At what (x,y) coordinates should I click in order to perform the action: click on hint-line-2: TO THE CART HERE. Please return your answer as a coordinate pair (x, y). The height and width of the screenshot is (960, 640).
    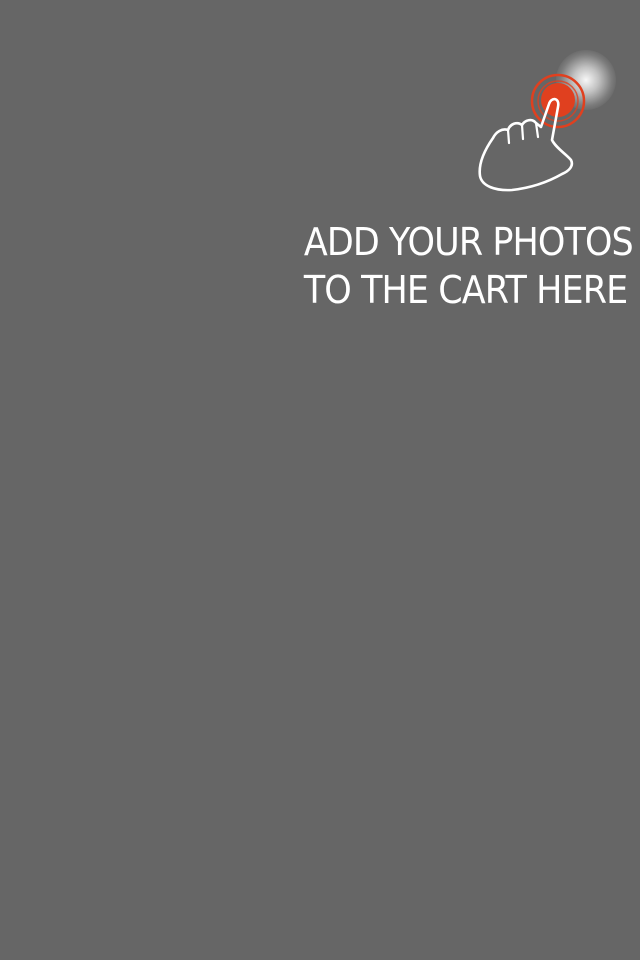
    Looking at the image, I should click on (465, 290).